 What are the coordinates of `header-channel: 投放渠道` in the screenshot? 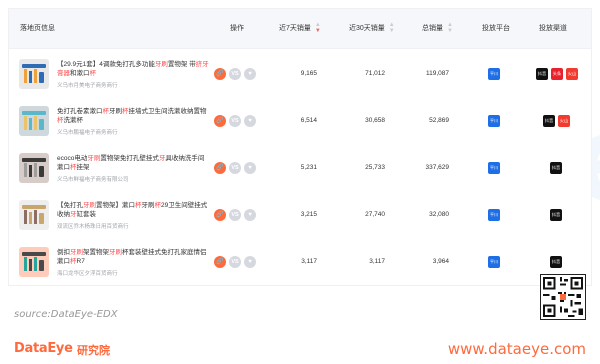 It's located at (553, 28).